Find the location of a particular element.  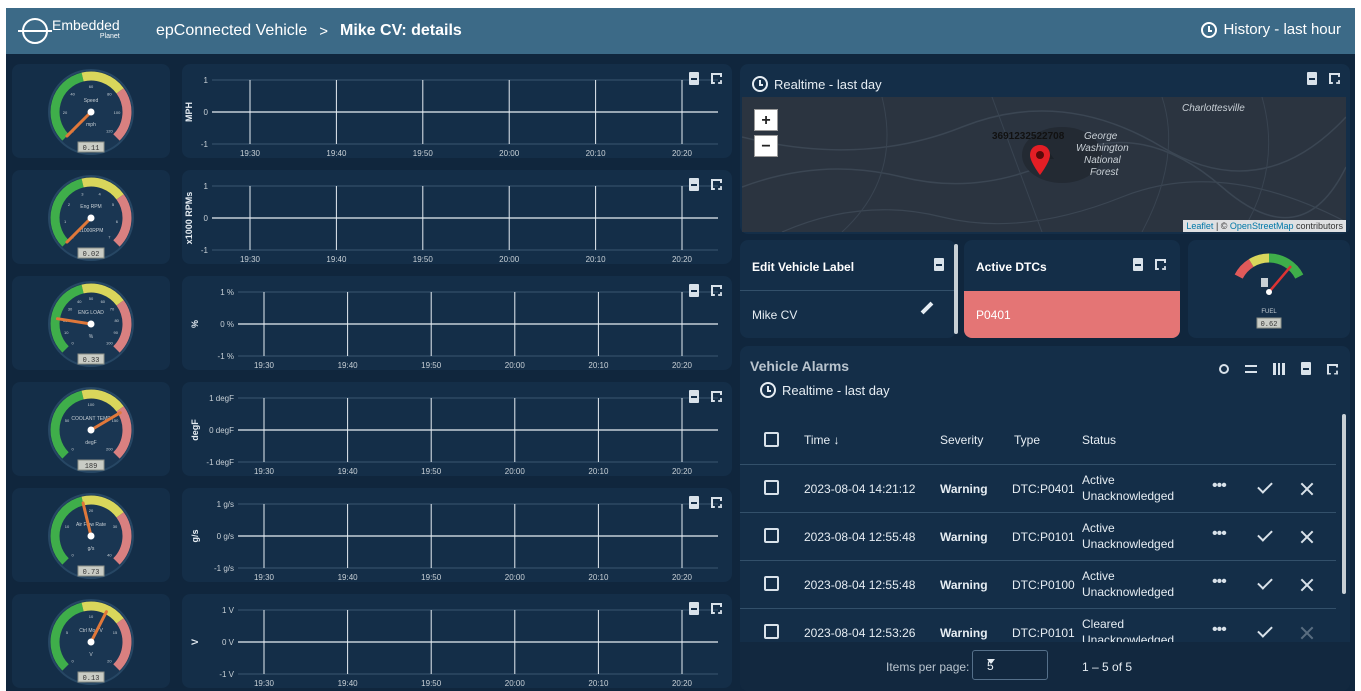

gauge-scale-label: 200 is located at coordinates (109, 448).